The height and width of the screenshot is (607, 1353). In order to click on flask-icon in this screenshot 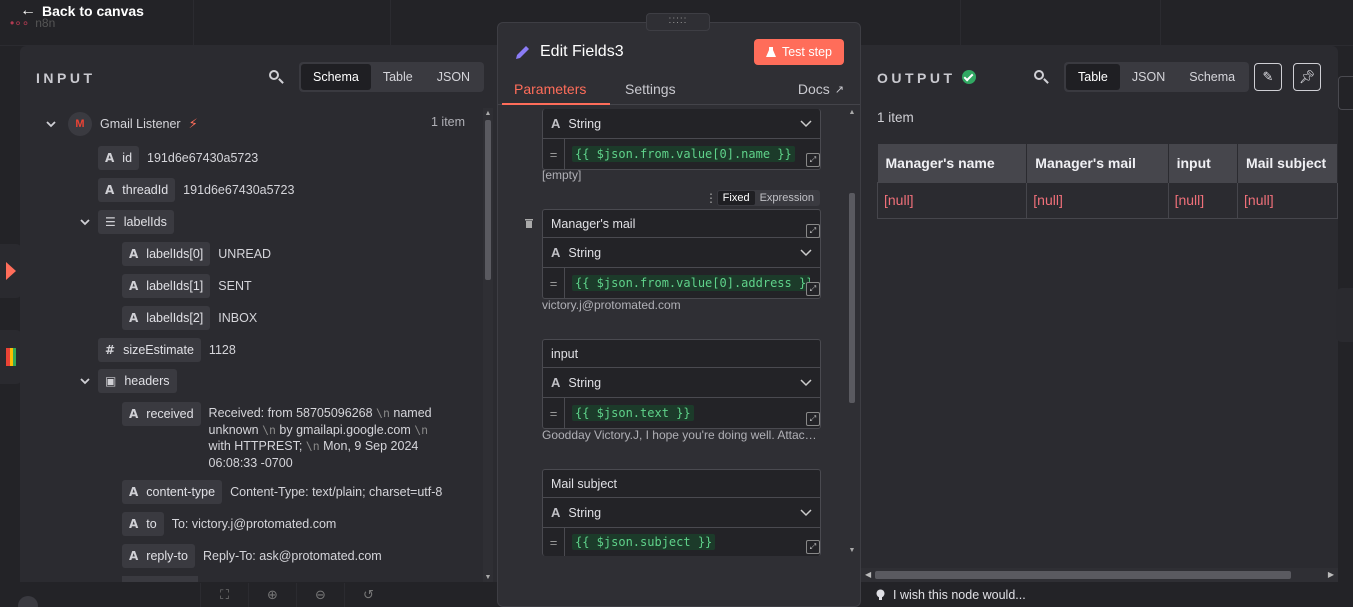, I will do `click(770, 52)`.